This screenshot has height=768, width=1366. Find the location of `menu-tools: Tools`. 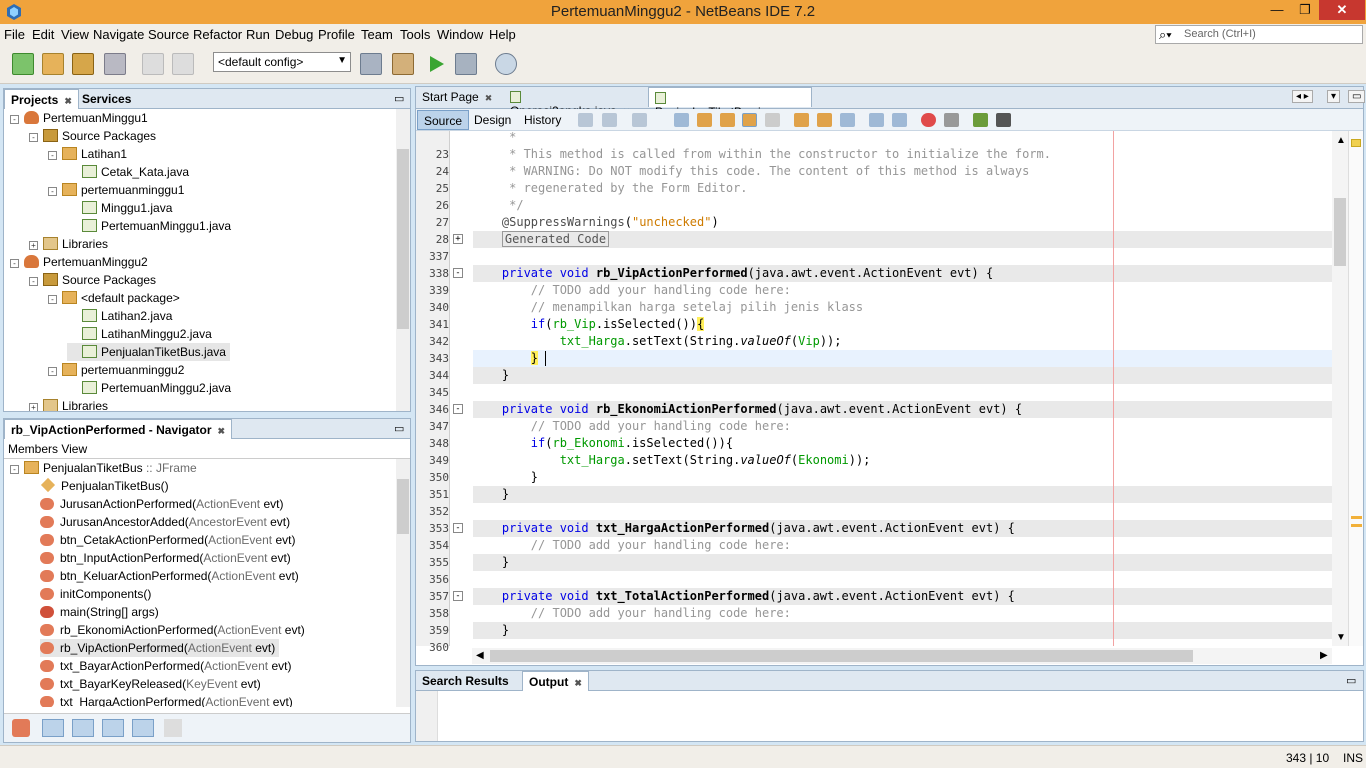

menu-tools: Tools is located at coordinates (415, 34).